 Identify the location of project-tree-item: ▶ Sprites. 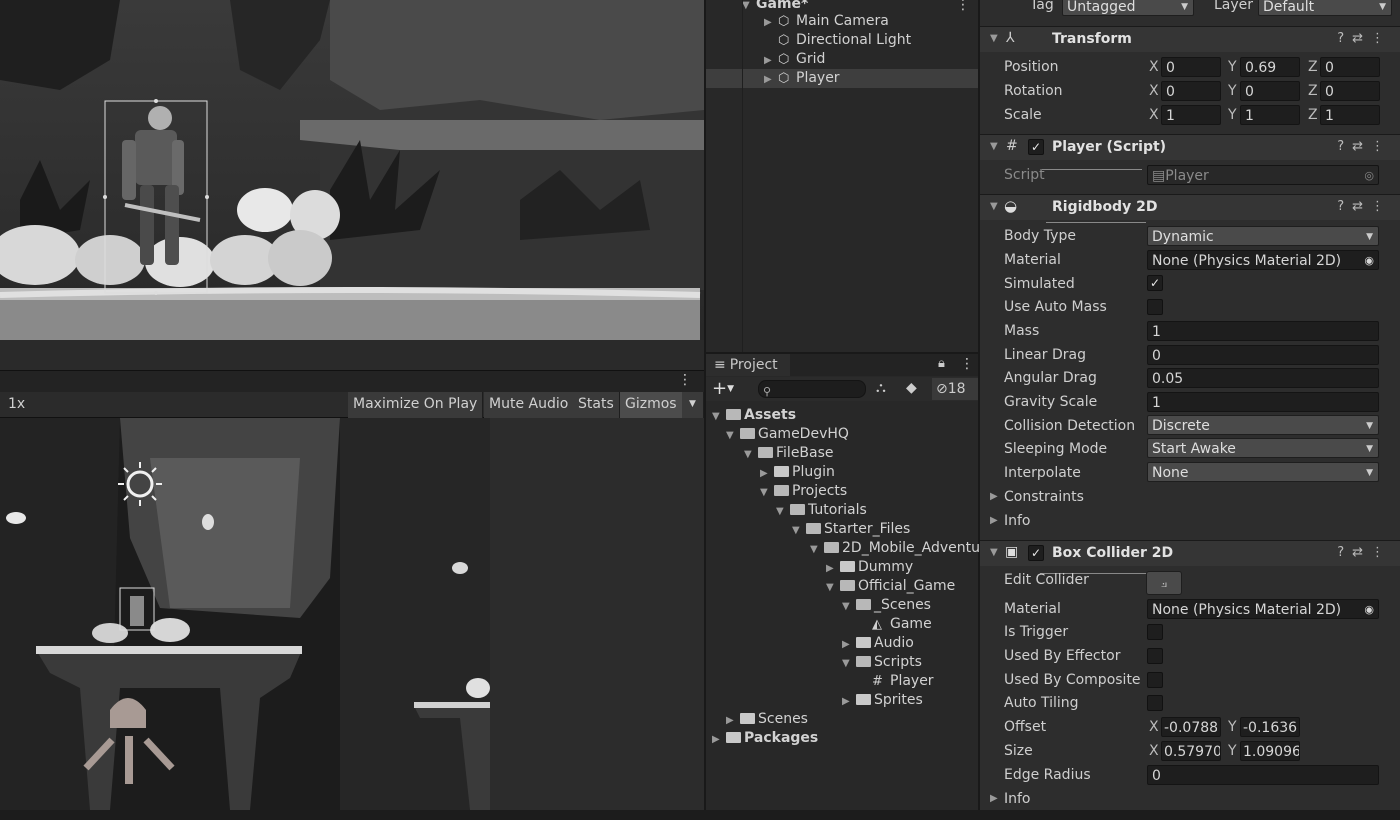
(882, 700).